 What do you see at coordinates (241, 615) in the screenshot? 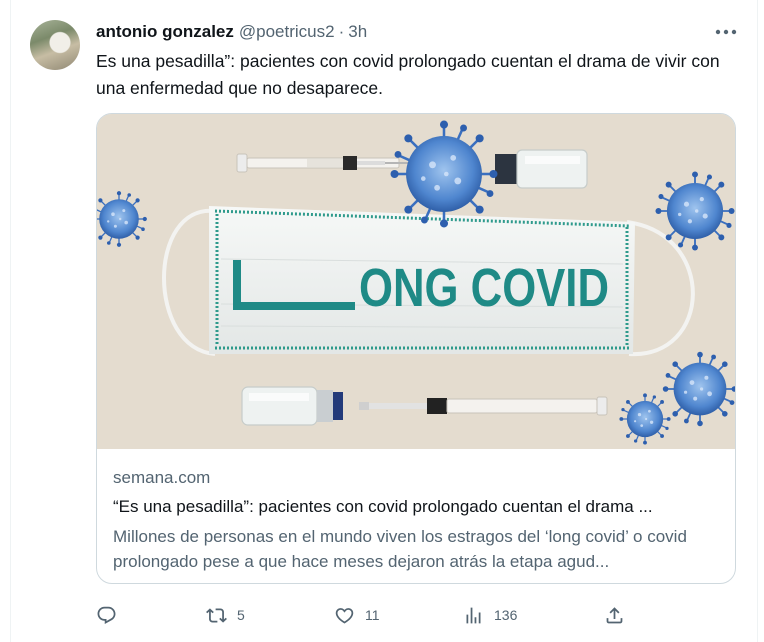
I see `retweet-count: 5` at bounding box center [241, 615].